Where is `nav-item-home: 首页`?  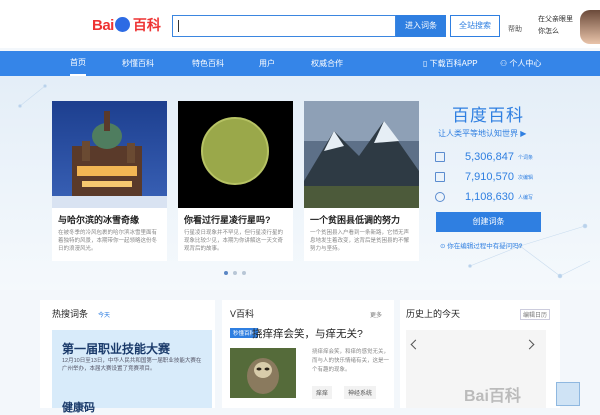 nav-item-home: 首页 is located at coordinates (78, 63).